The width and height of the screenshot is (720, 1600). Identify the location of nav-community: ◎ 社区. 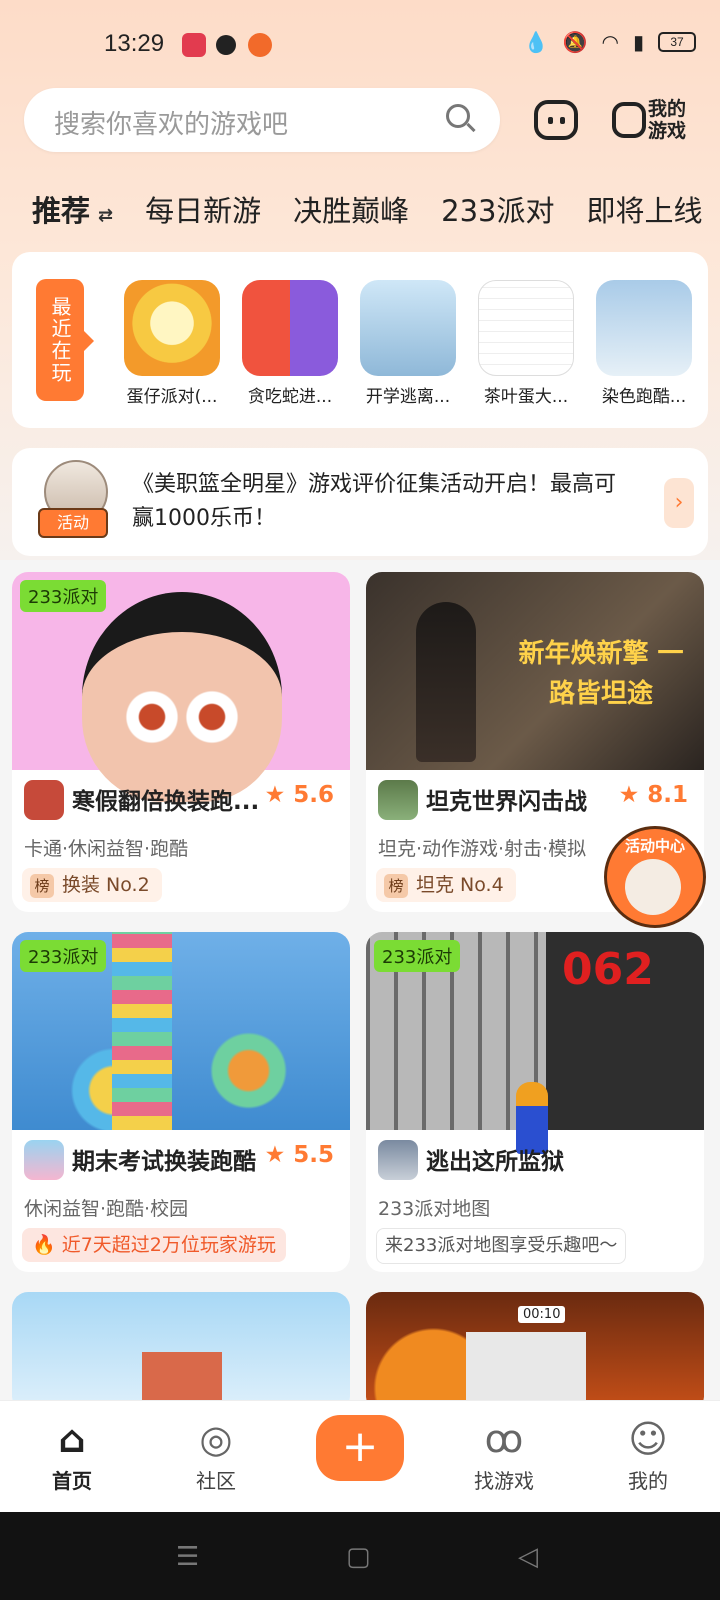
(216, 1453).